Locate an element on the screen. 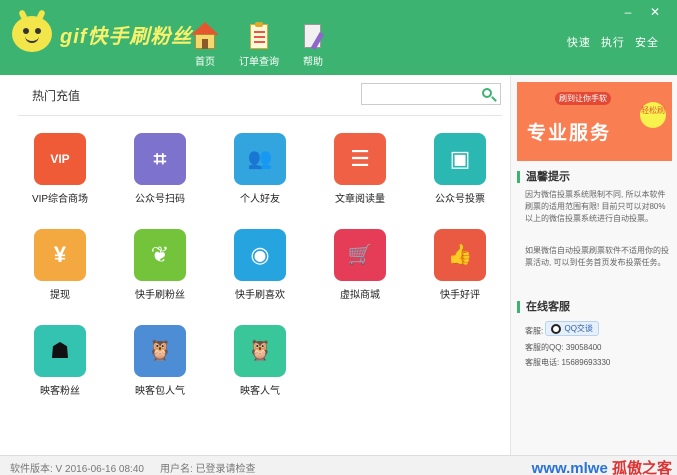  app-logo: gif快手刷粉丝 is located at coordinates (102, 34).